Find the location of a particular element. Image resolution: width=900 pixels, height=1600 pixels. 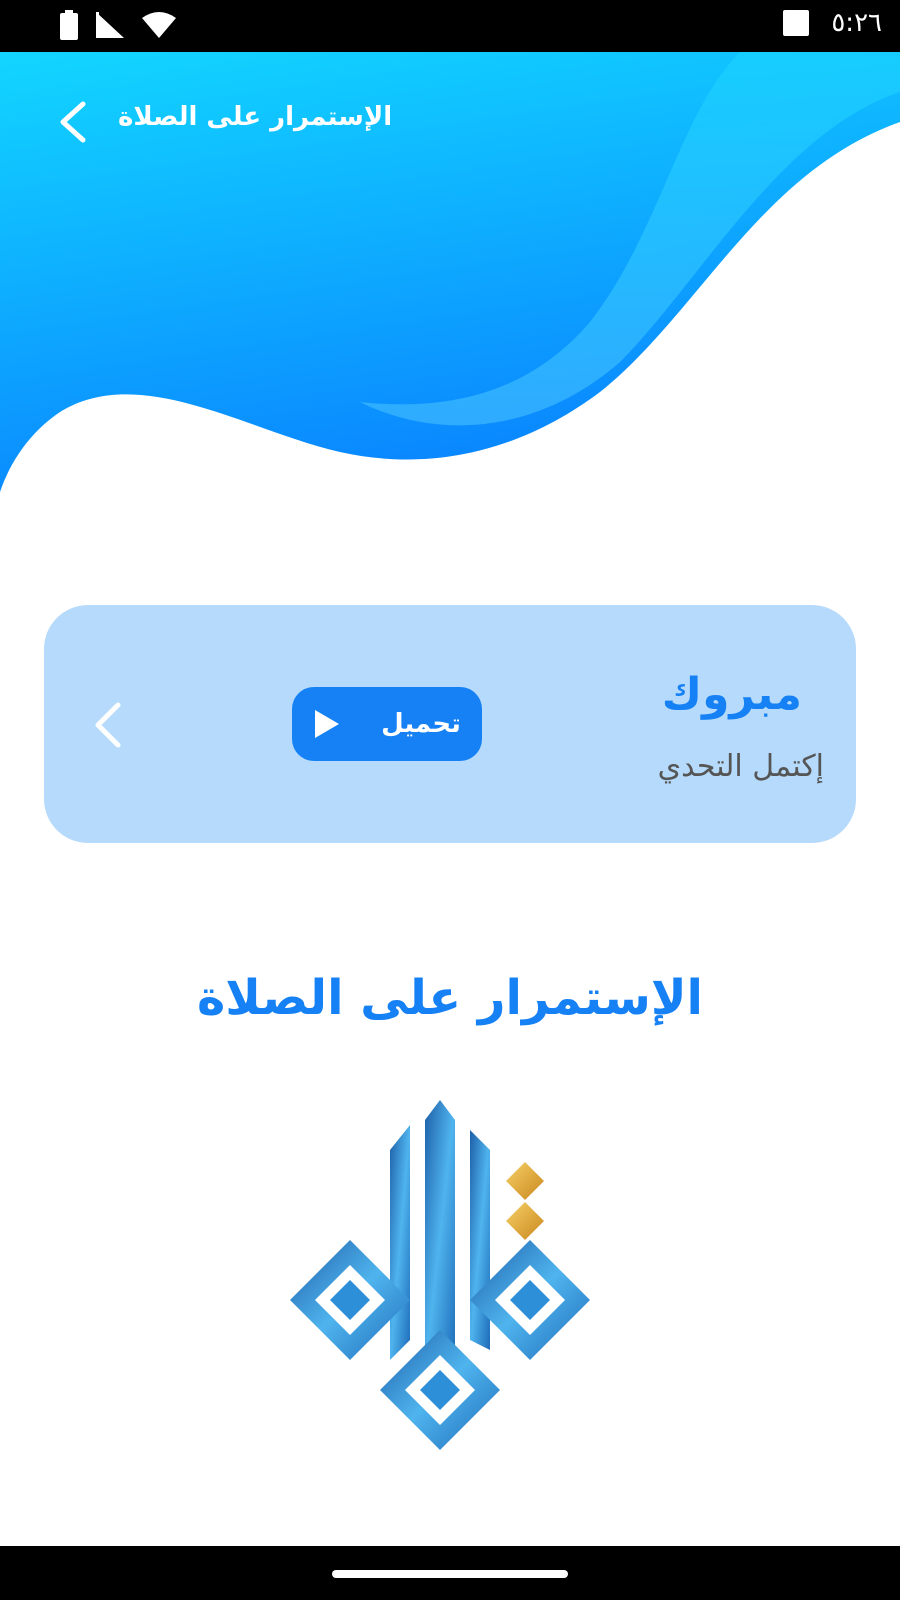

battery-icon is located at coordinates (69, 25).